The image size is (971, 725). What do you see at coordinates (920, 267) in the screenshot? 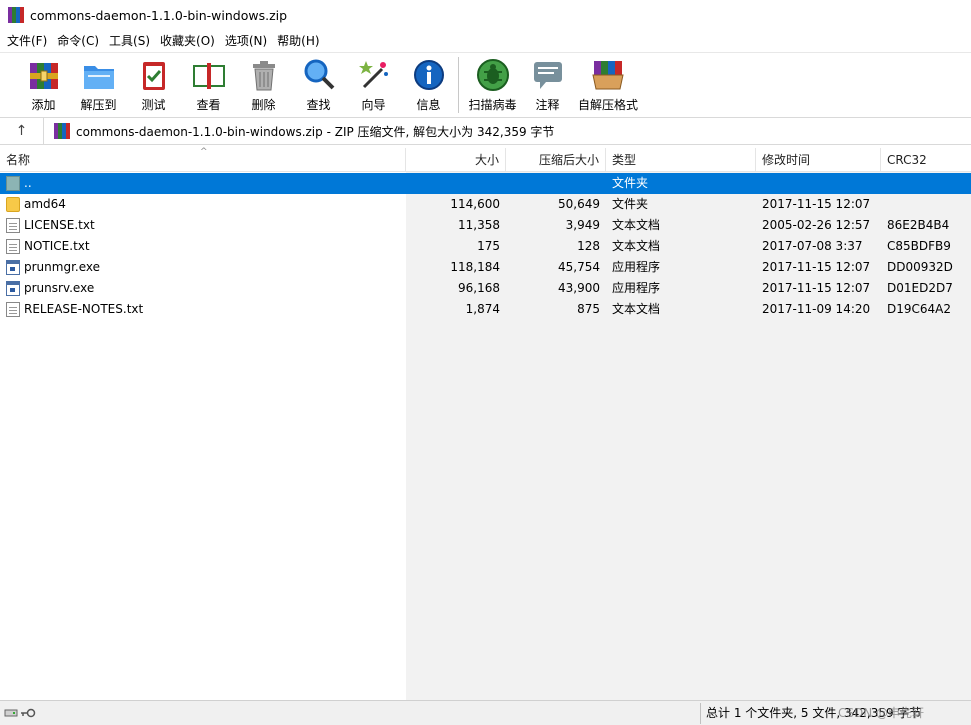
I see `file-crc: DD00932D` at bounding box center [920, 267].